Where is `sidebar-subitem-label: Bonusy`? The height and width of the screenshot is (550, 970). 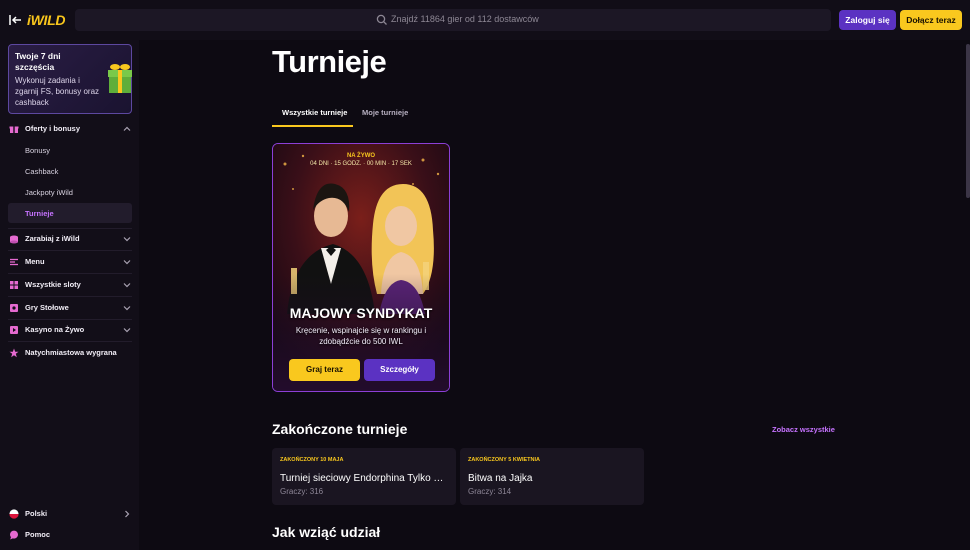
sidebar-subitem-label: Bonusy is located at coordinates (38, 150).